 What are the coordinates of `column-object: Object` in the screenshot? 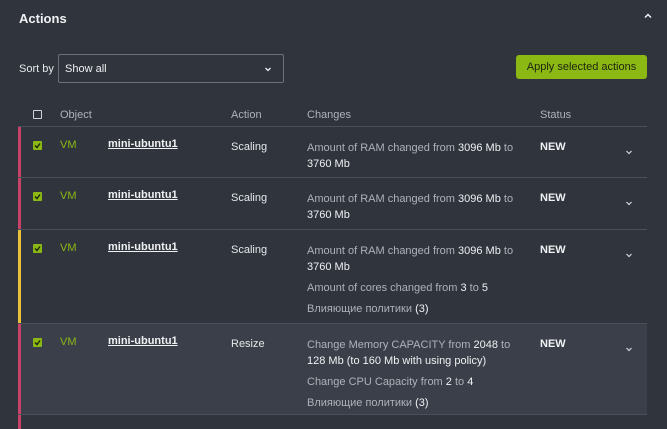 It's located at (76, 115).